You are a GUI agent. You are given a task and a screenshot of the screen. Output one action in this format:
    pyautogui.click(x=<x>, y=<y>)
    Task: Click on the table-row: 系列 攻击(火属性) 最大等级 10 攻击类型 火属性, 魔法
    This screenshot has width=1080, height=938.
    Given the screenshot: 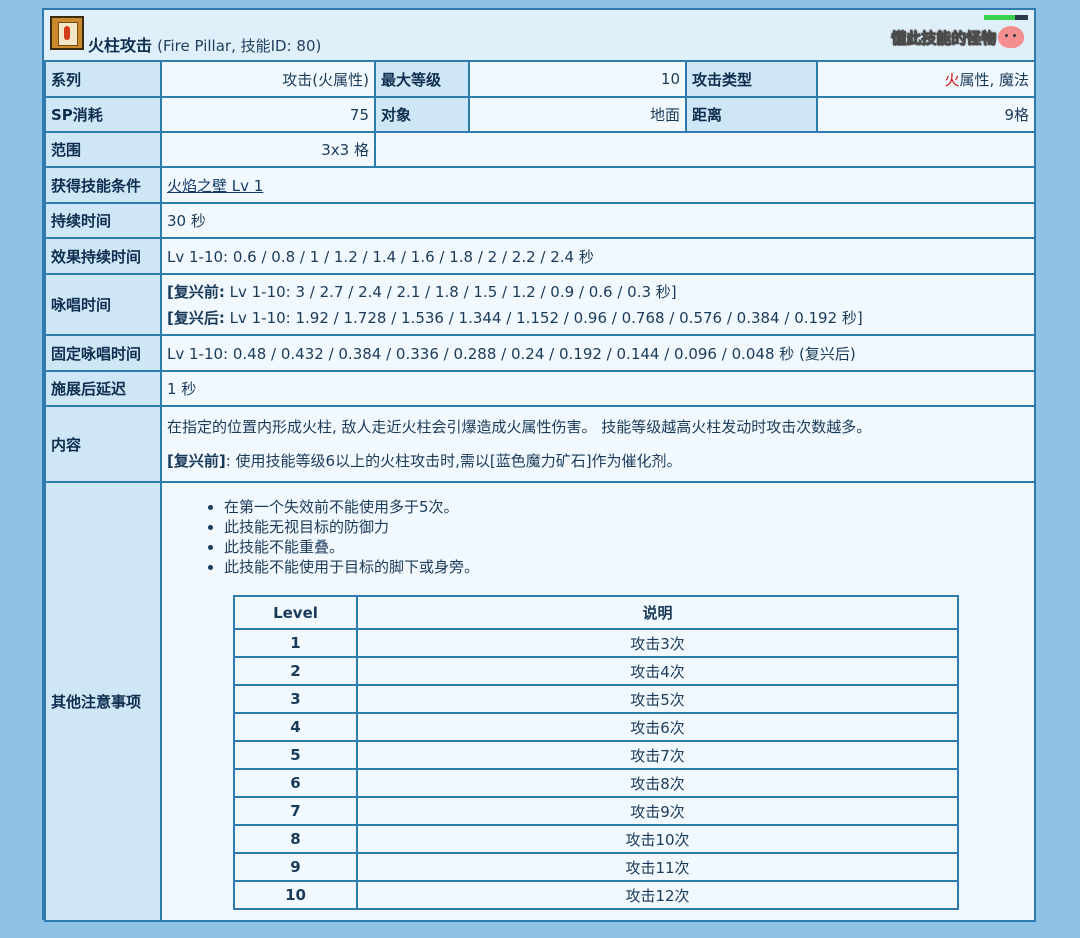 What is the action you would take?
    pyautogui.click(x=540, y=79)
    